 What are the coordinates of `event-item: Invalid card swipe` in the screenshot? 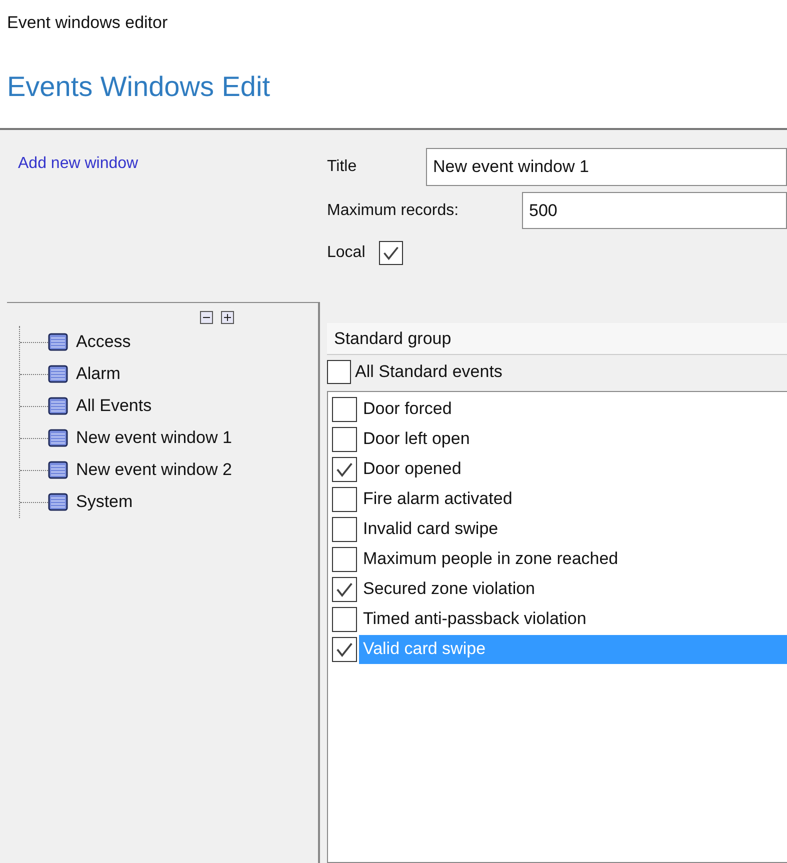 It's located at (430, 529).